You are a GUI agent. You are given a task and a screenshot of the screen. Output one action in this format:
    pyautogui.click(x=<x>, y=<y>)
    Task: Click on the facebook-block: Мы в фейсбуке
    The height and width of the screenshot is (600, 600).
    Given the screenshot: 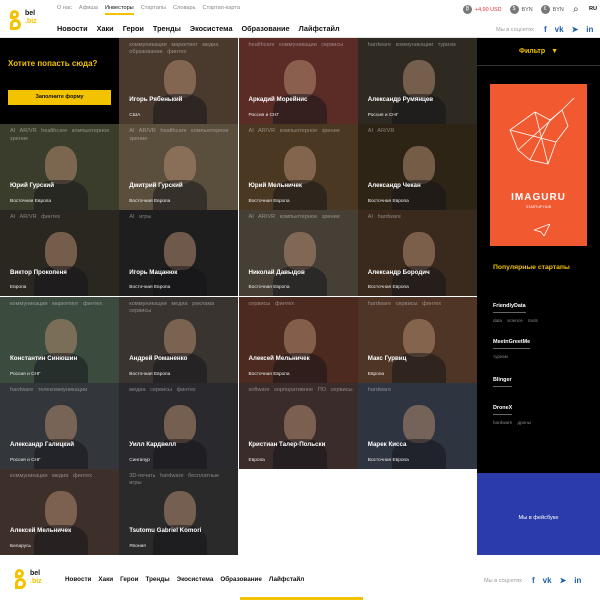 What is the action you would take?
    pyautogui.click(x=538, y=518)
    